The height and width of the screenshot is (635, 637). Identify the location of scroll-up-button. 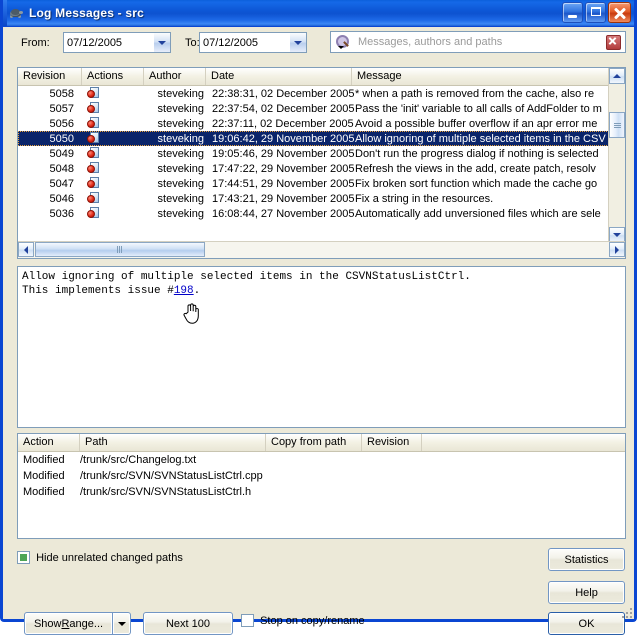
(617, 76).